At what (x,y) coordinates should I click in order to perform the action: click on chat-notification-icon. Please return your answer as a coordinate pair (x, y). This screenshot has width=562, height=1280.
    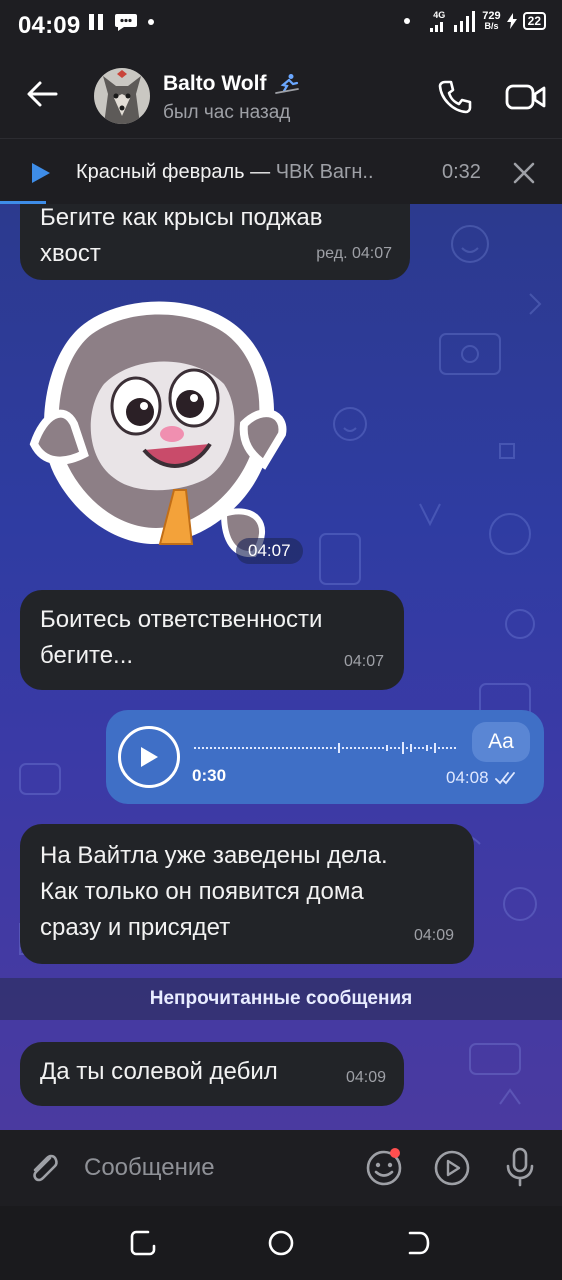
    Looking at the image, I should click on (126, 22).